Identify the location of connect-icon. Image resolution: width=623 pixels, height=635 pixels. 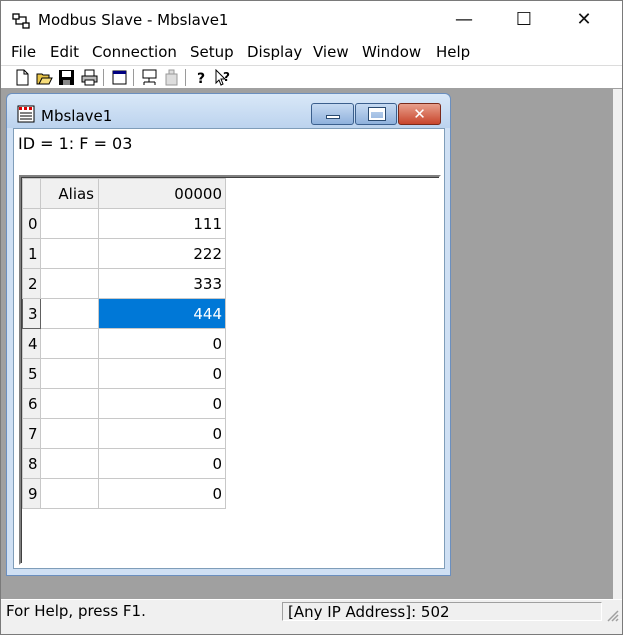
(149, 77).